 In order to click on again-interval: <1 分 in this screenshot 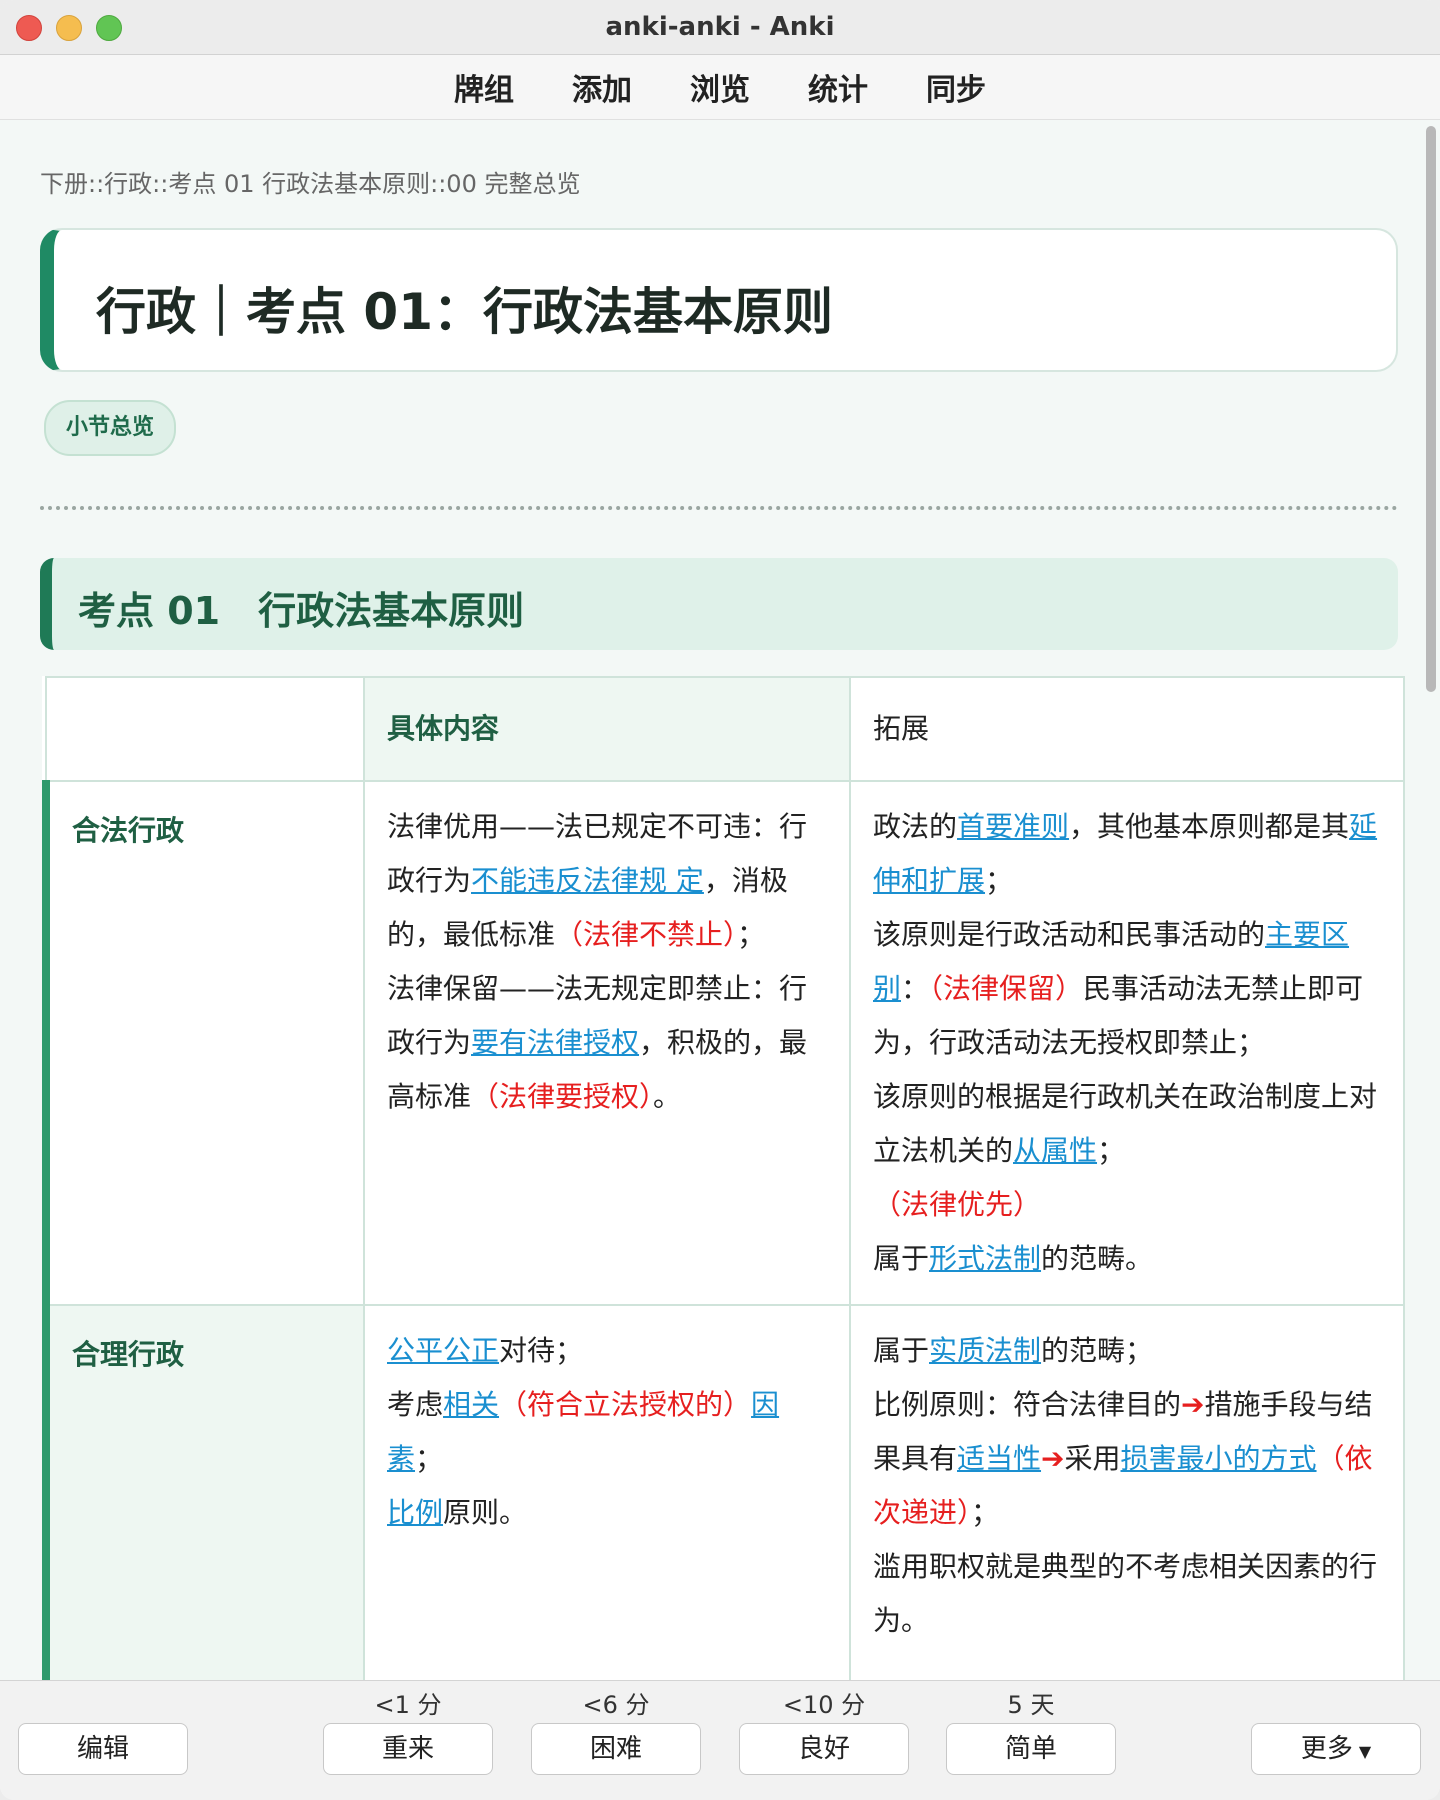, I will do `click(408, 1705)`.